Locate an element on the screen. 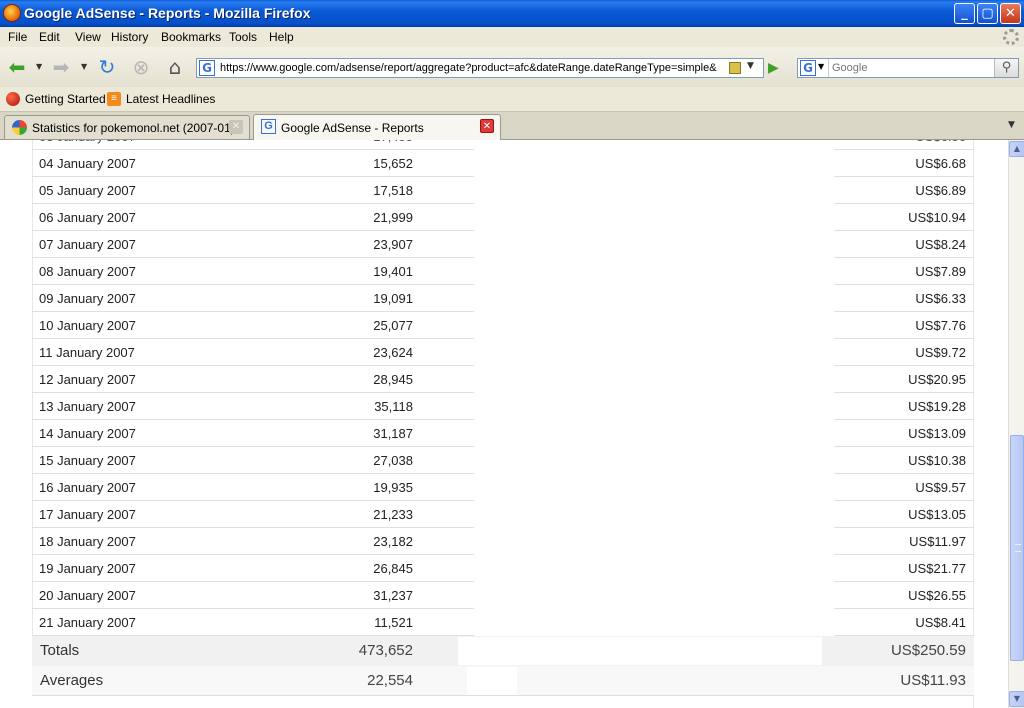 The height and width of the screenshot is (708, 1024). table-row: 21 January 2007 11,521 US$8.41 is located at coordinates (503, 622).